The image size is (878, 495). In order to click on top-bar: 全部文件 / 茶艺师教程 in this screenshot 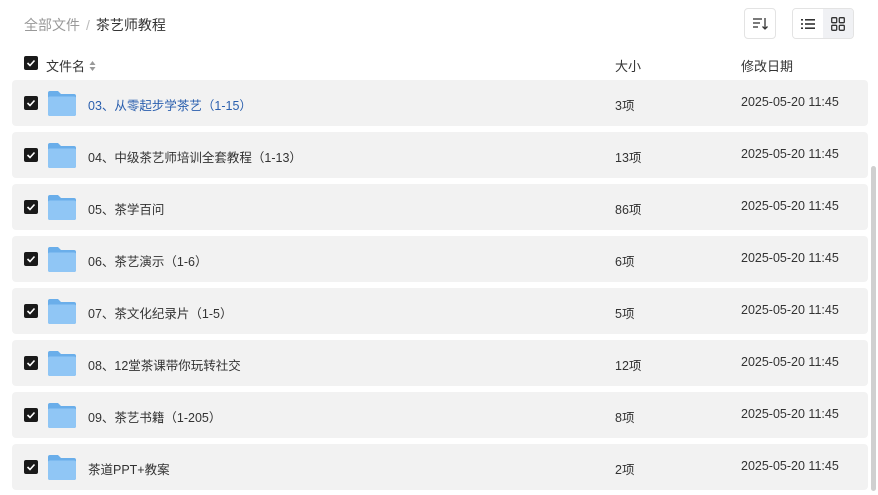, I will do `click(439, 24)`.